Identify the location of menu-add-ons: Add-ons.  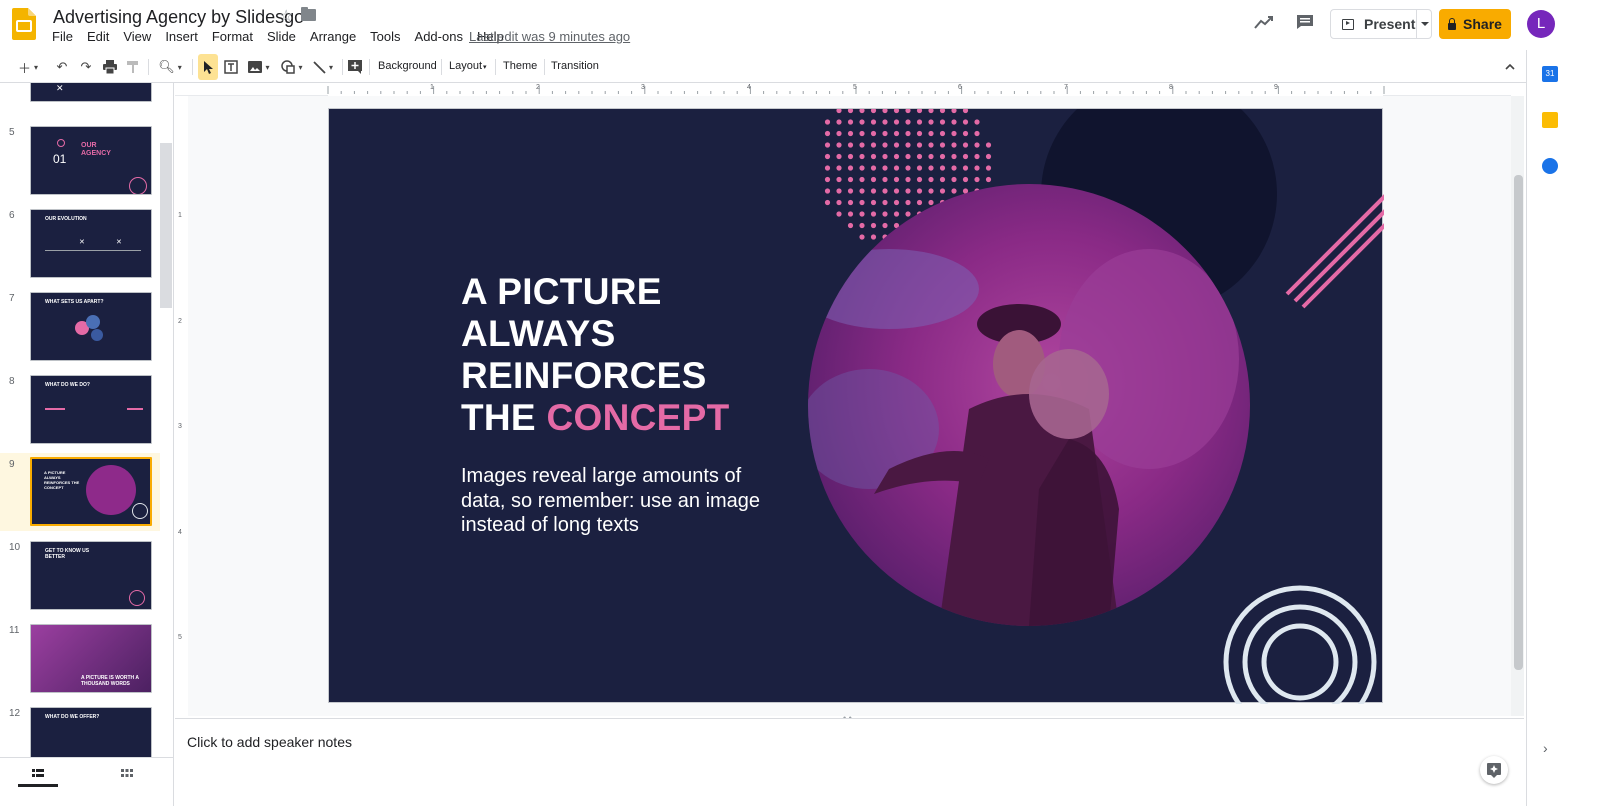
(439, 37).